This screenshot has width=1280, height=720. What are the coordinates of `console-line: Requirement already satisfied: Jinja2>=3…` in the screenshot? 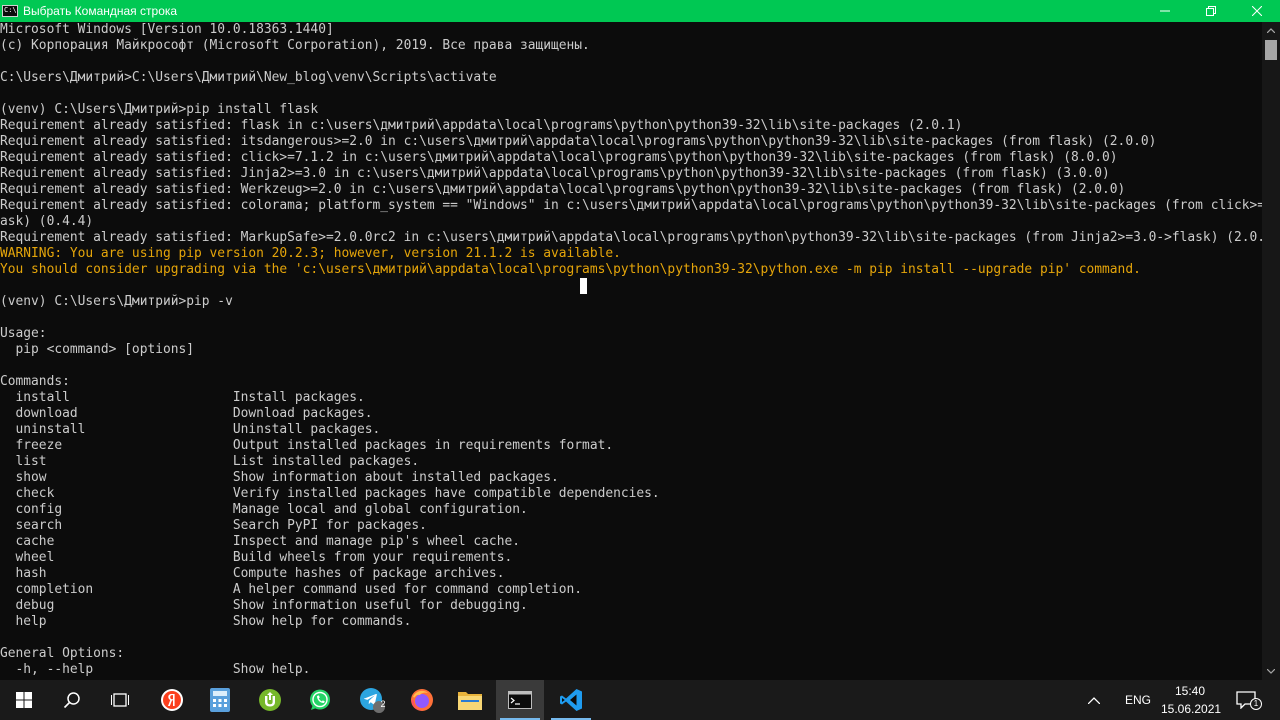 It's located at (555, 173).